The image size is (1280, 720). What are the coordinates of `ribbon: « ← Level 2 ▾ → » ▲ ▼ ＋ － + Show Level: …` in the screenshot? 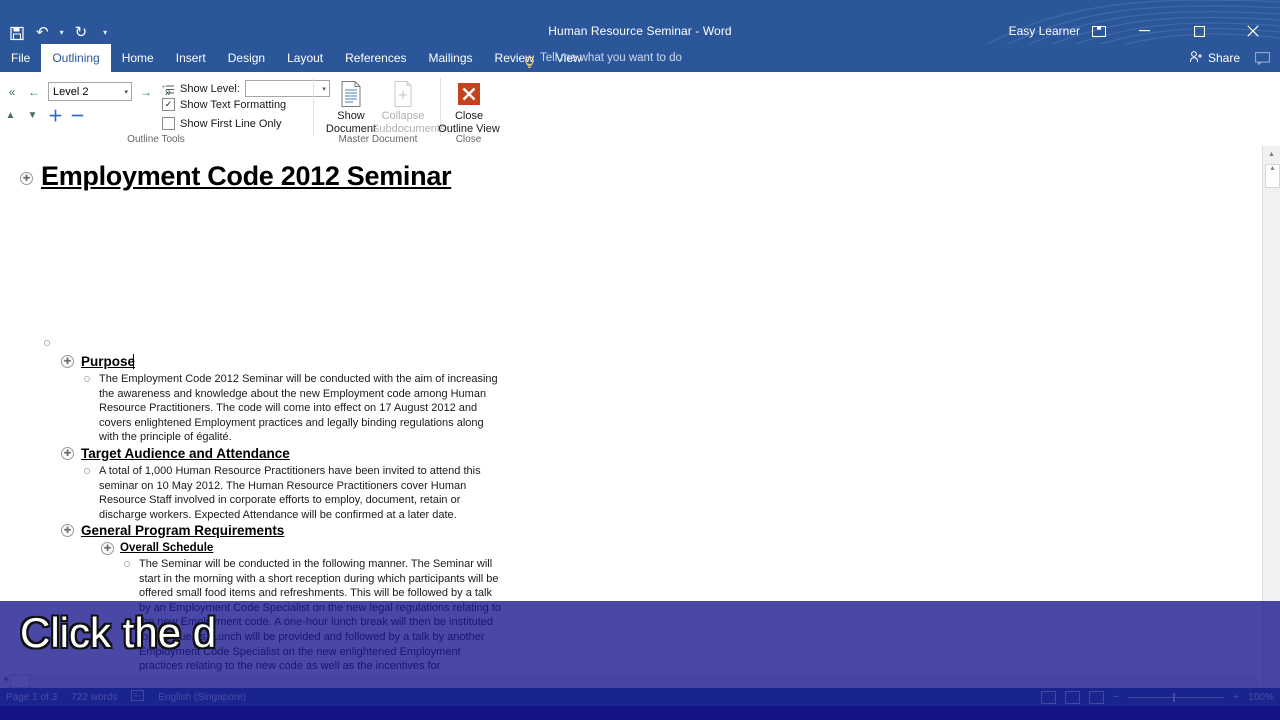 It's located at (640, 109).